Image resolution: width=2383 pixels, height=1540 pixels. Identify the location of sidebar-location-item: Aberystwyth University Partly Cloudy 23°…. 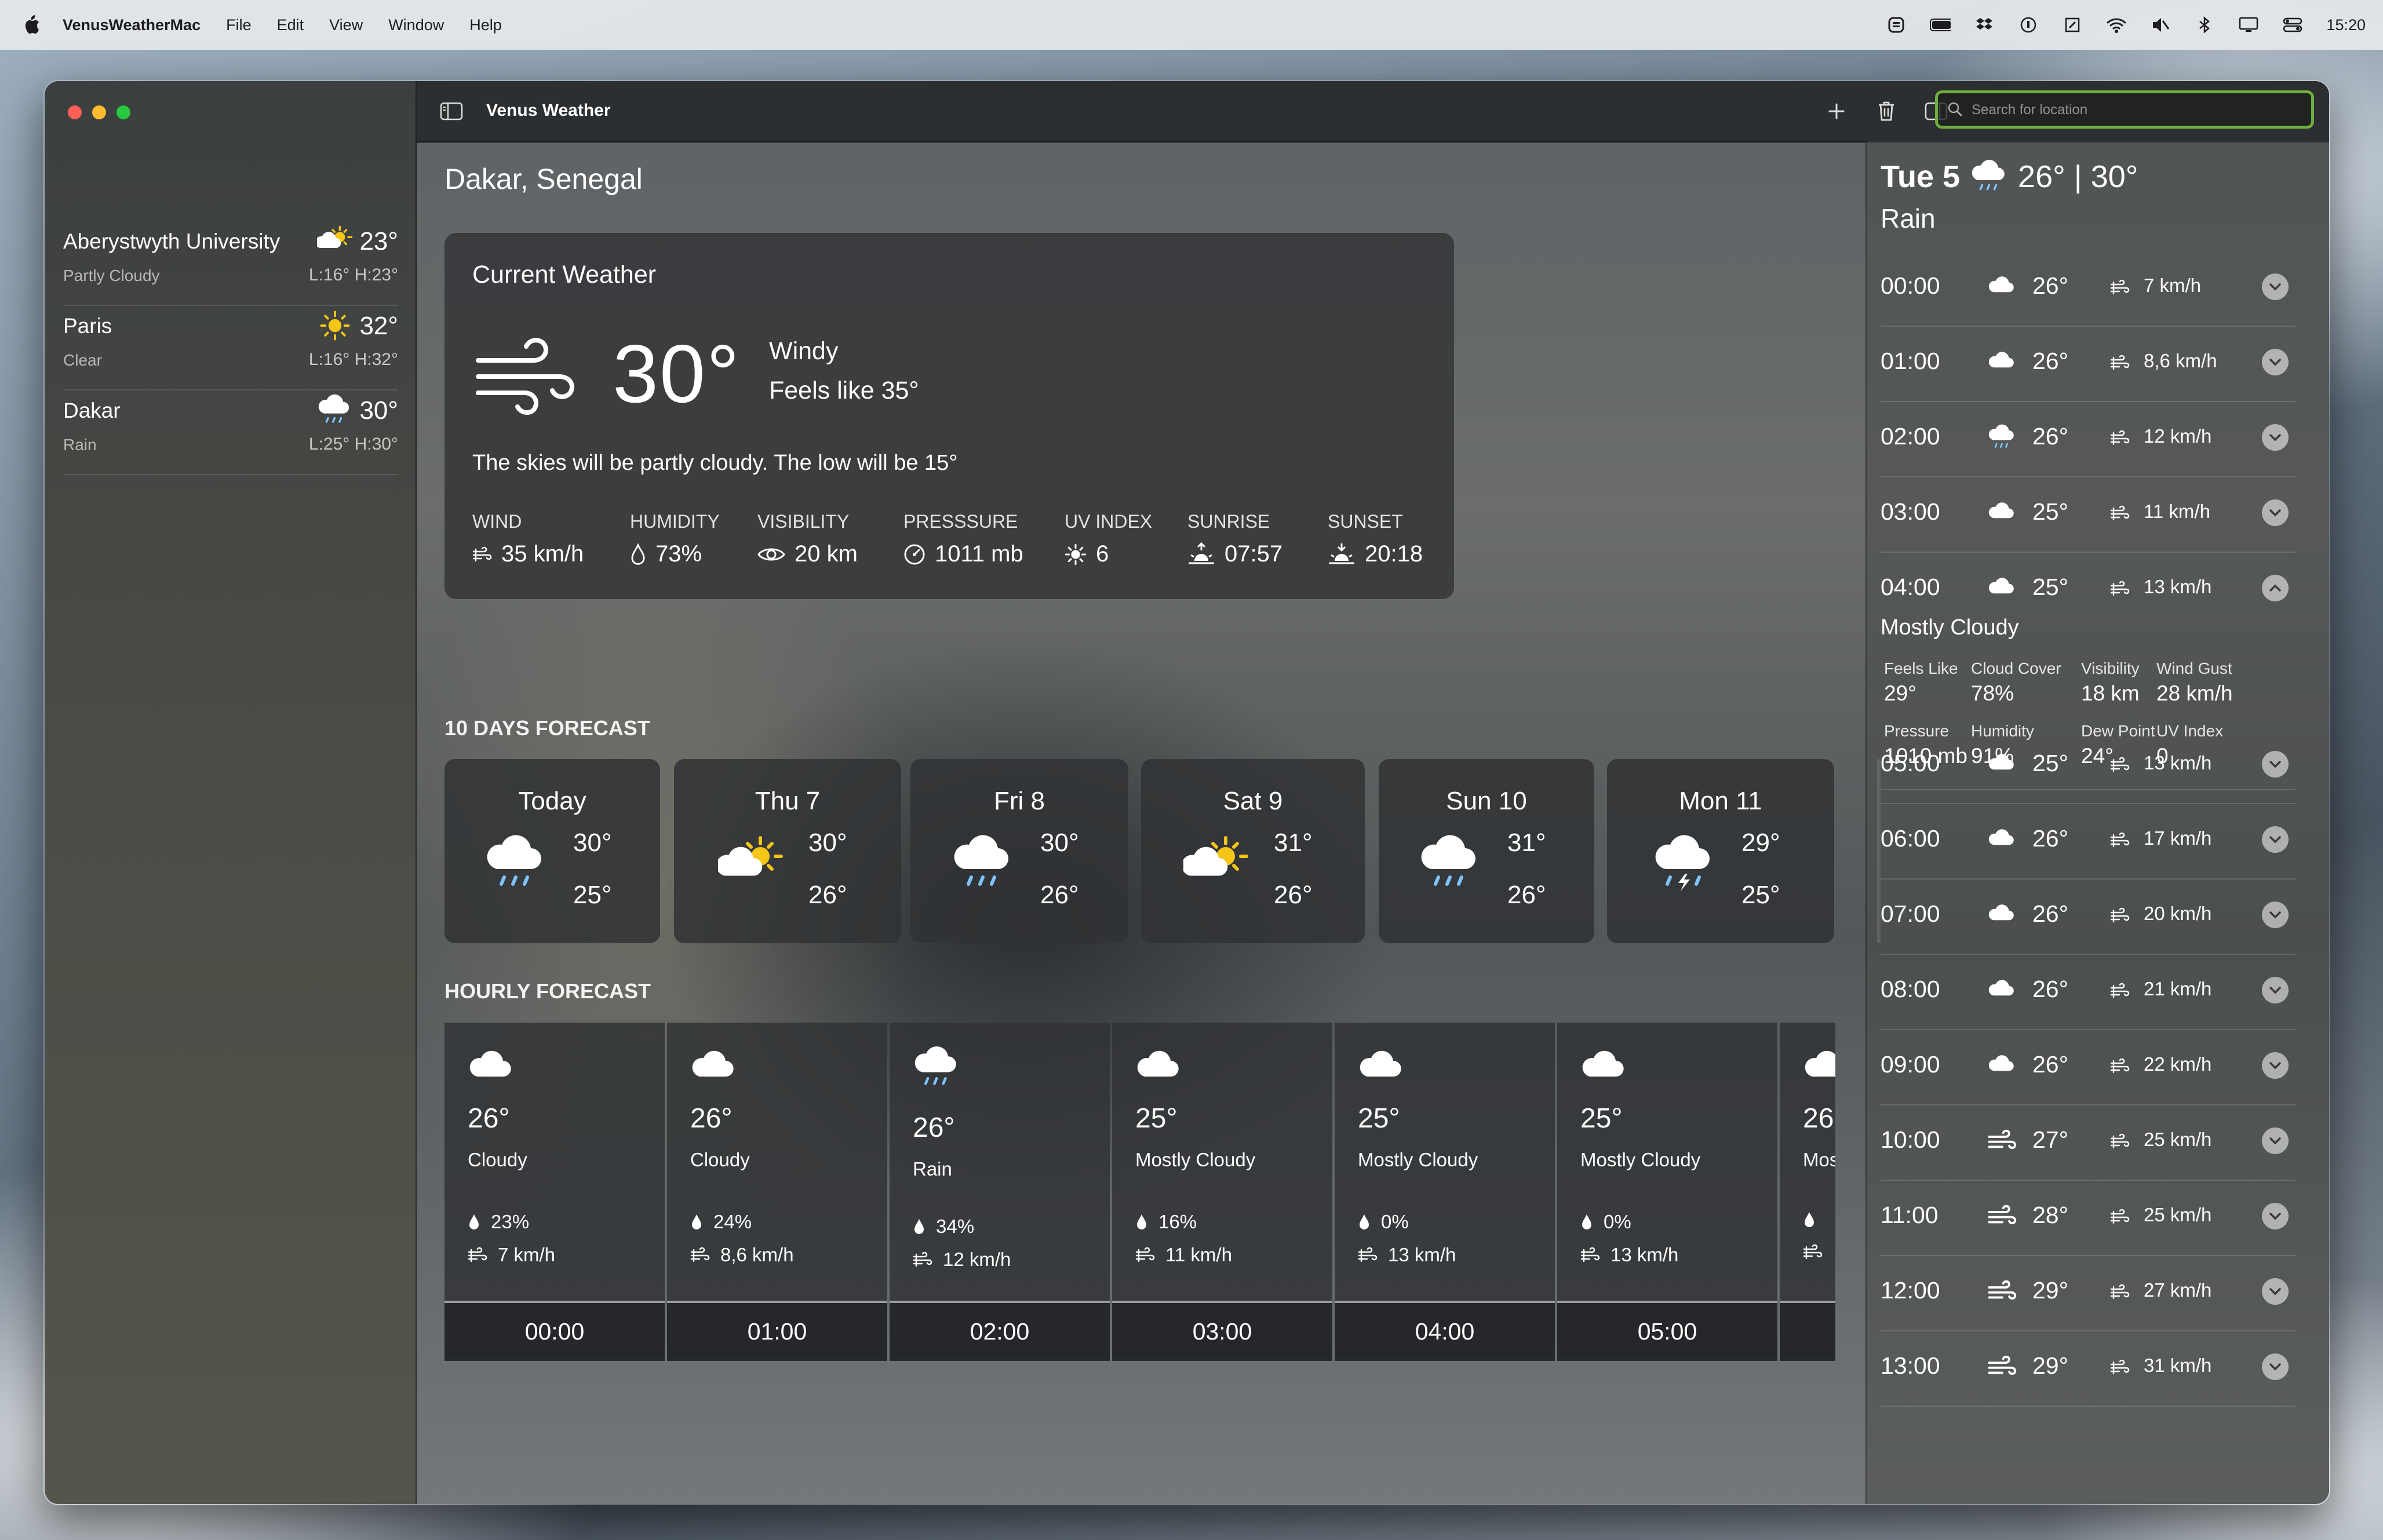
(231, 262).